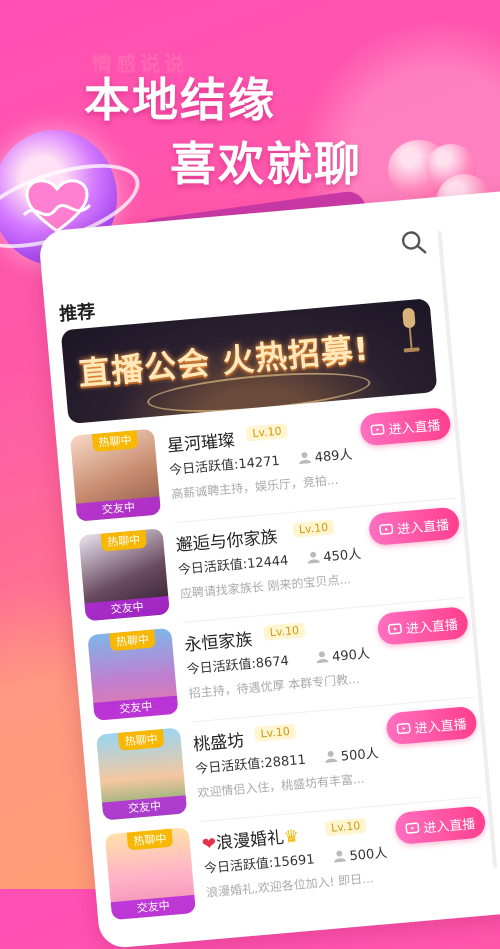  What do you see at coordinates (250, 840) in the screenshot?
I see `room-name-text: 浪漫婚礼` at bounding box center [250, 840].